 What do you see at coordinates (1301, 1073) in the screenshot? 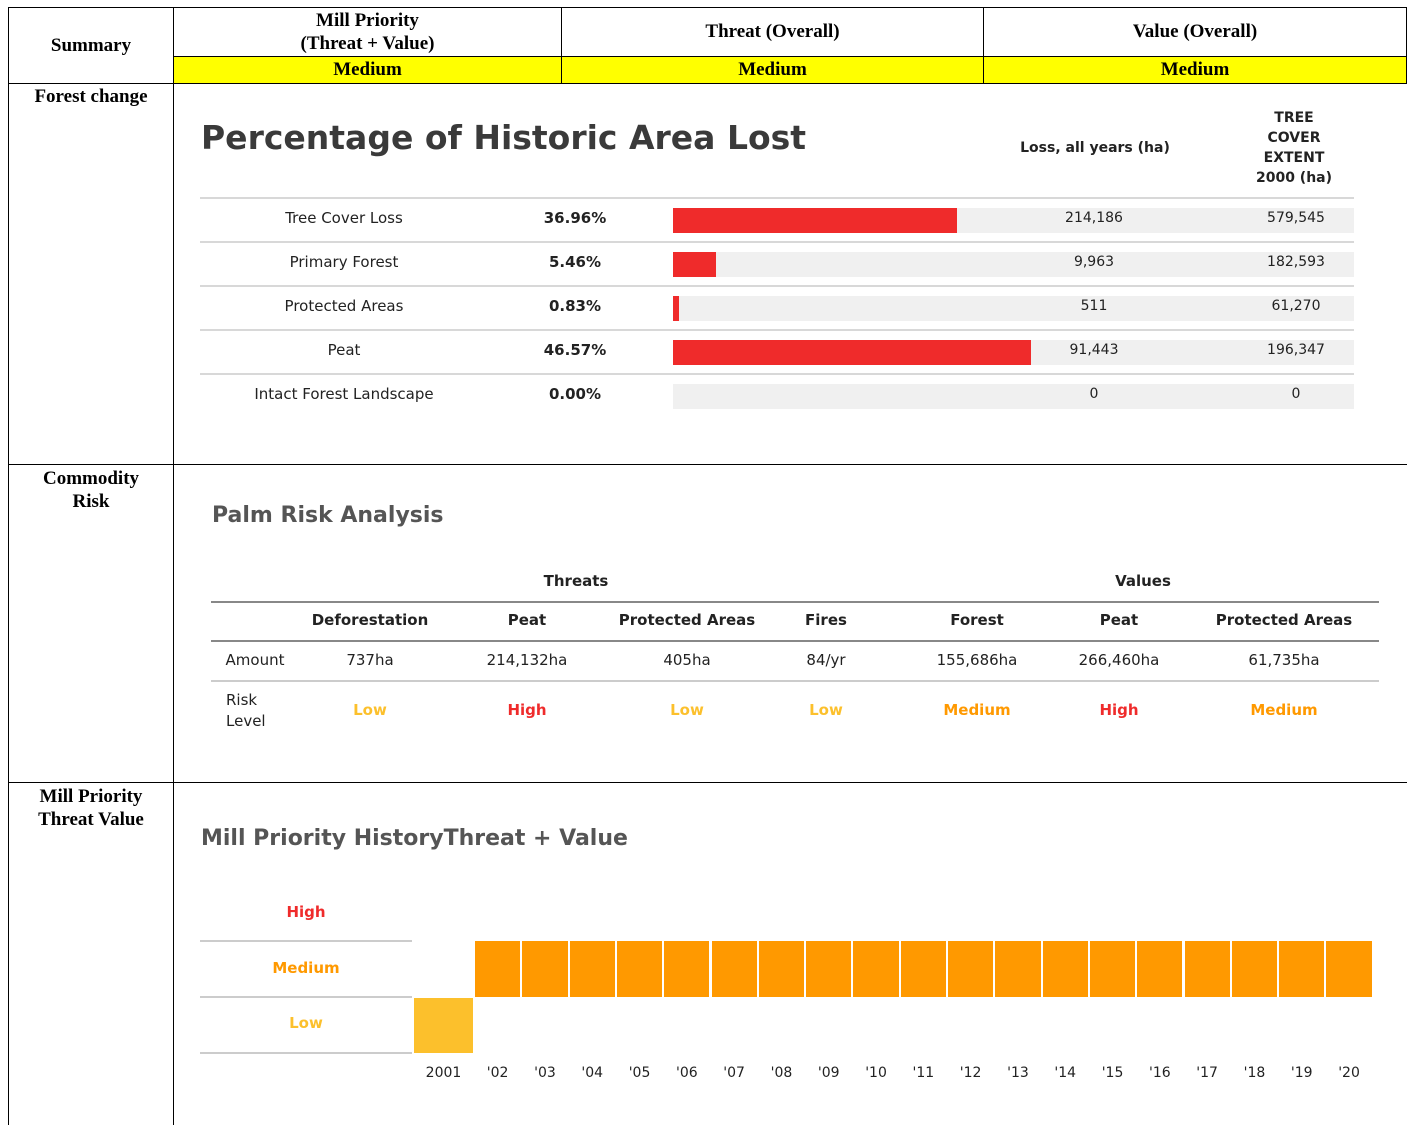
I see `history-year-label: '19` at bounding box center [1301, 1073].